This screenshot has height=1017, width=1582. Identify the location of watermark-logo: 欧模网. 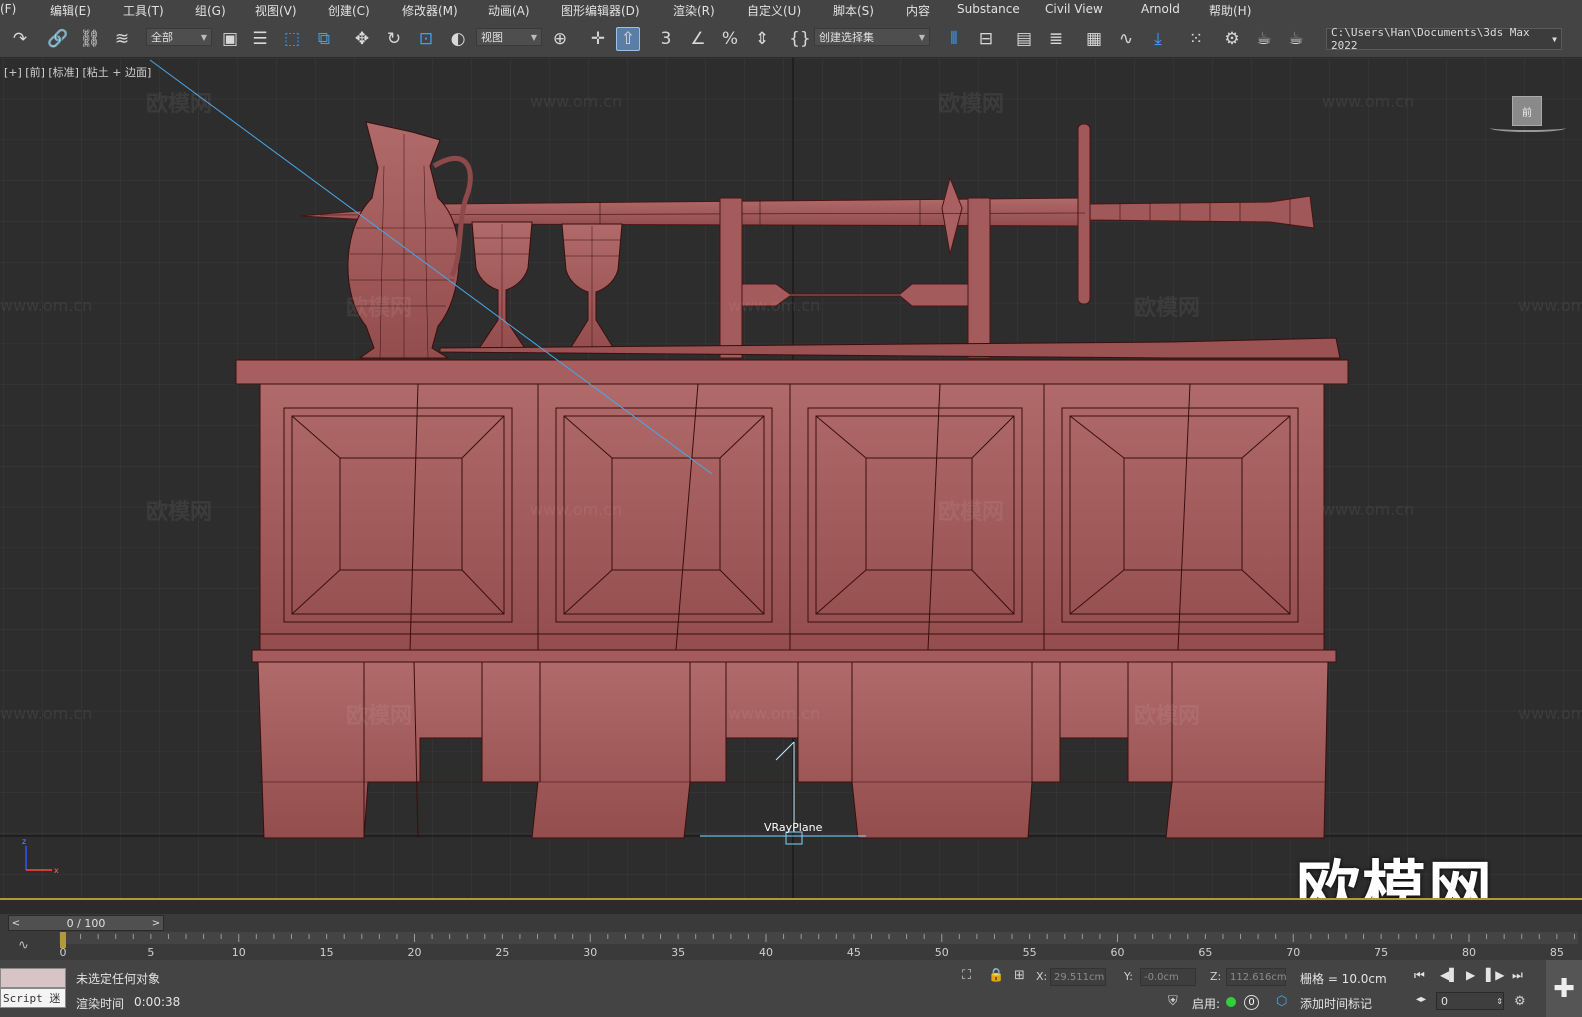
(179, 104).